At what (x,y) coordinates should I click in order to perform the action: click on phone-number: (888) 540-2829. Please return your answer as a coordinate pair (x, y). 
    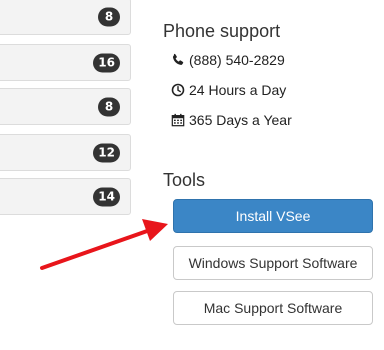
    Looking at the image, I should click on (237, 60).